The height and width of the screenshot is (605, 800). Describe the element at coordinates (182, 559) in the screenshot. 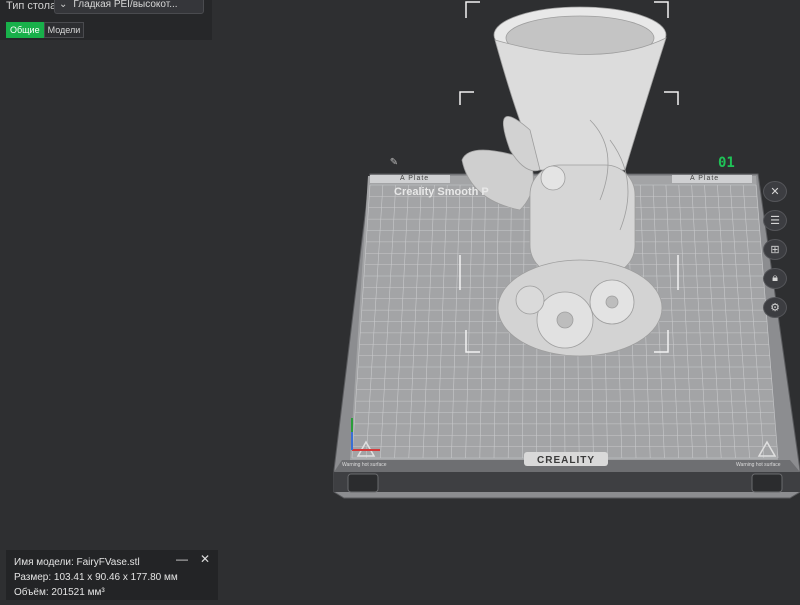

I see `minimize-icon: —` at that location.